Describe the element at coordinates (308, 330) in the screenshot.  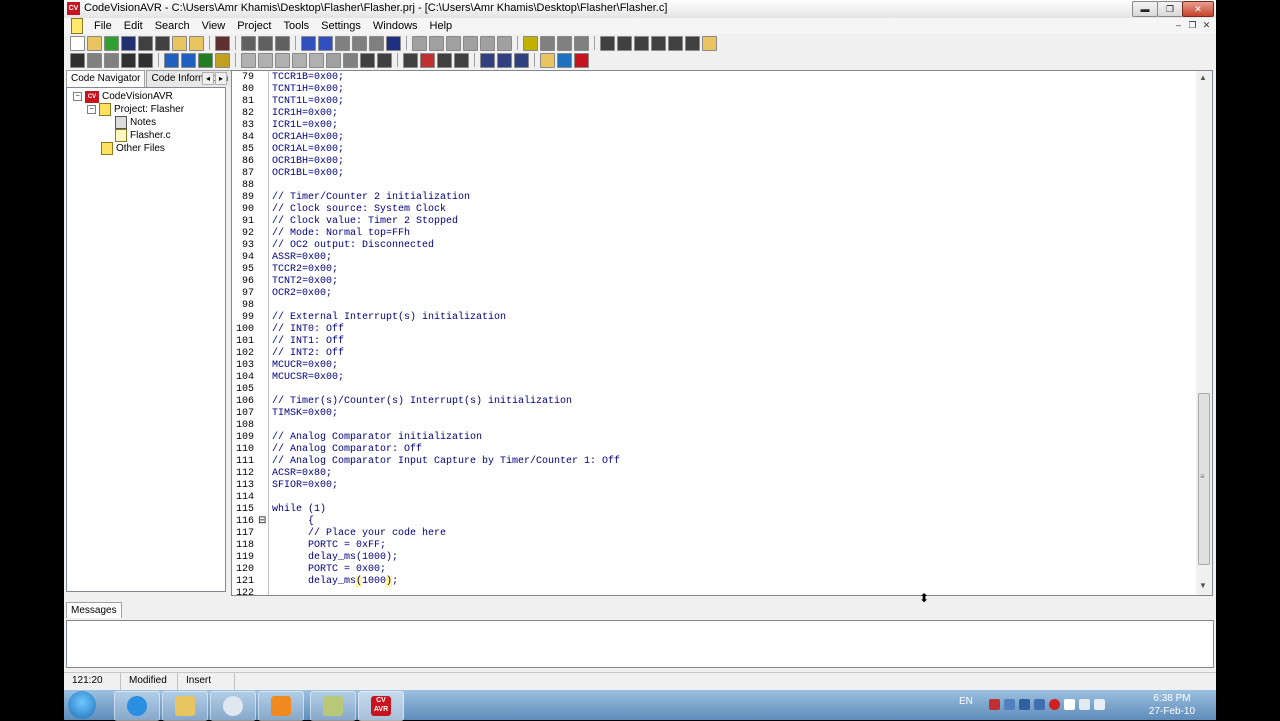
I see `code-comment-line: // INT0: Off` at that location.